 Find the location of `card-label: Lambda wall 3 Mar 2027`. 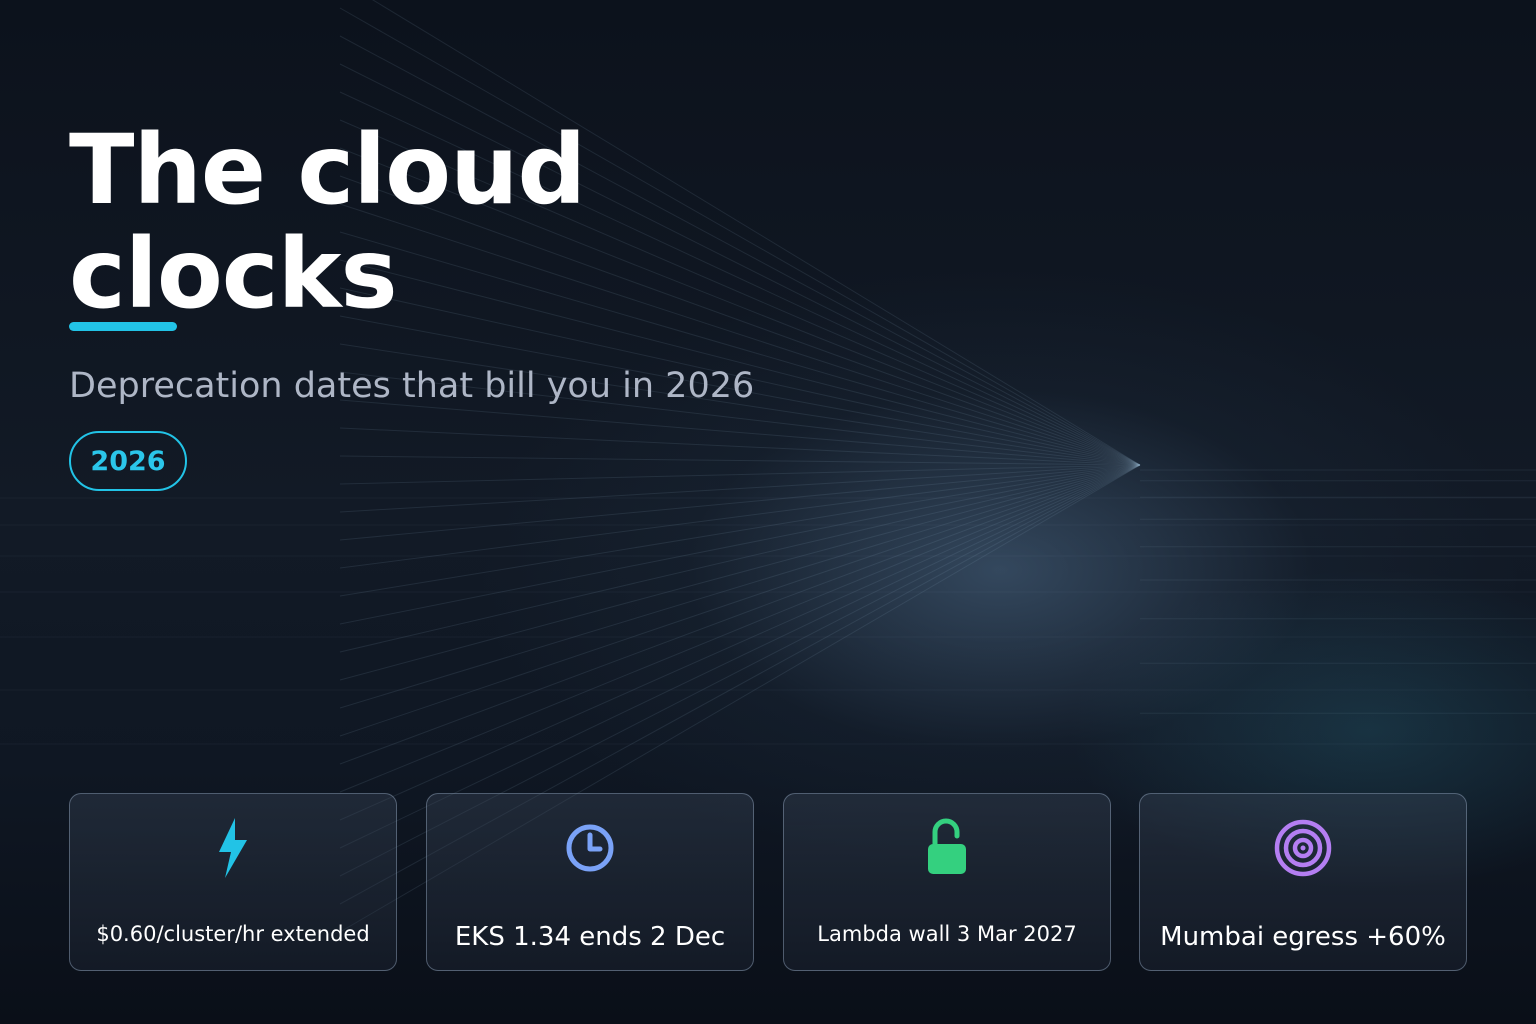

card-label: Lambda wall 3 Mar 2027 is located at coordinates (947, 934).